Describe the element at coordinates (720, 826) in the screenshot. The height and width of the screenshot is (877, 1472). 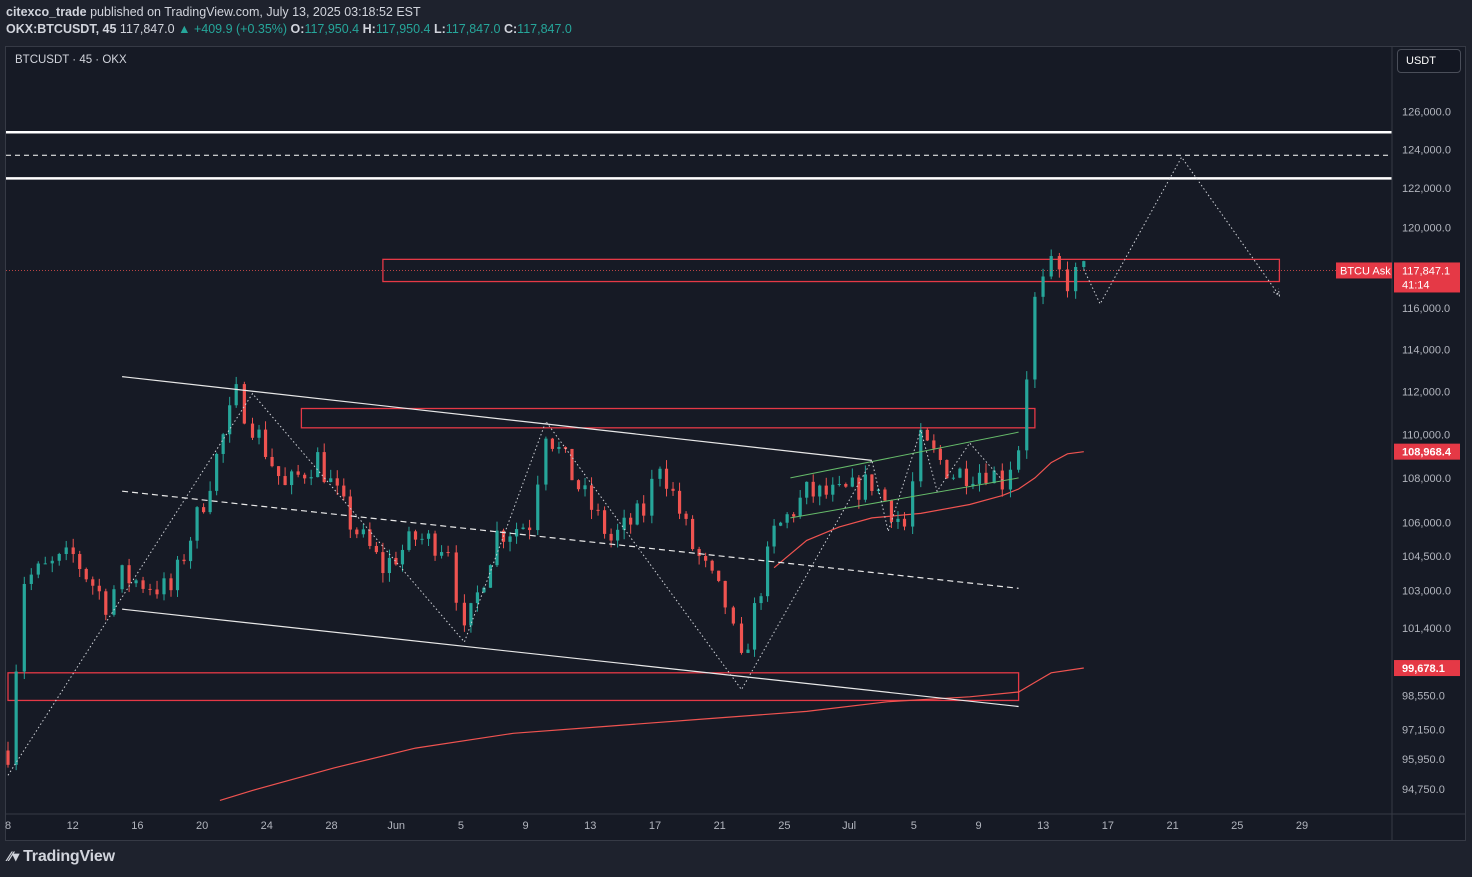
I see `time-tick-label: 21` at that location.